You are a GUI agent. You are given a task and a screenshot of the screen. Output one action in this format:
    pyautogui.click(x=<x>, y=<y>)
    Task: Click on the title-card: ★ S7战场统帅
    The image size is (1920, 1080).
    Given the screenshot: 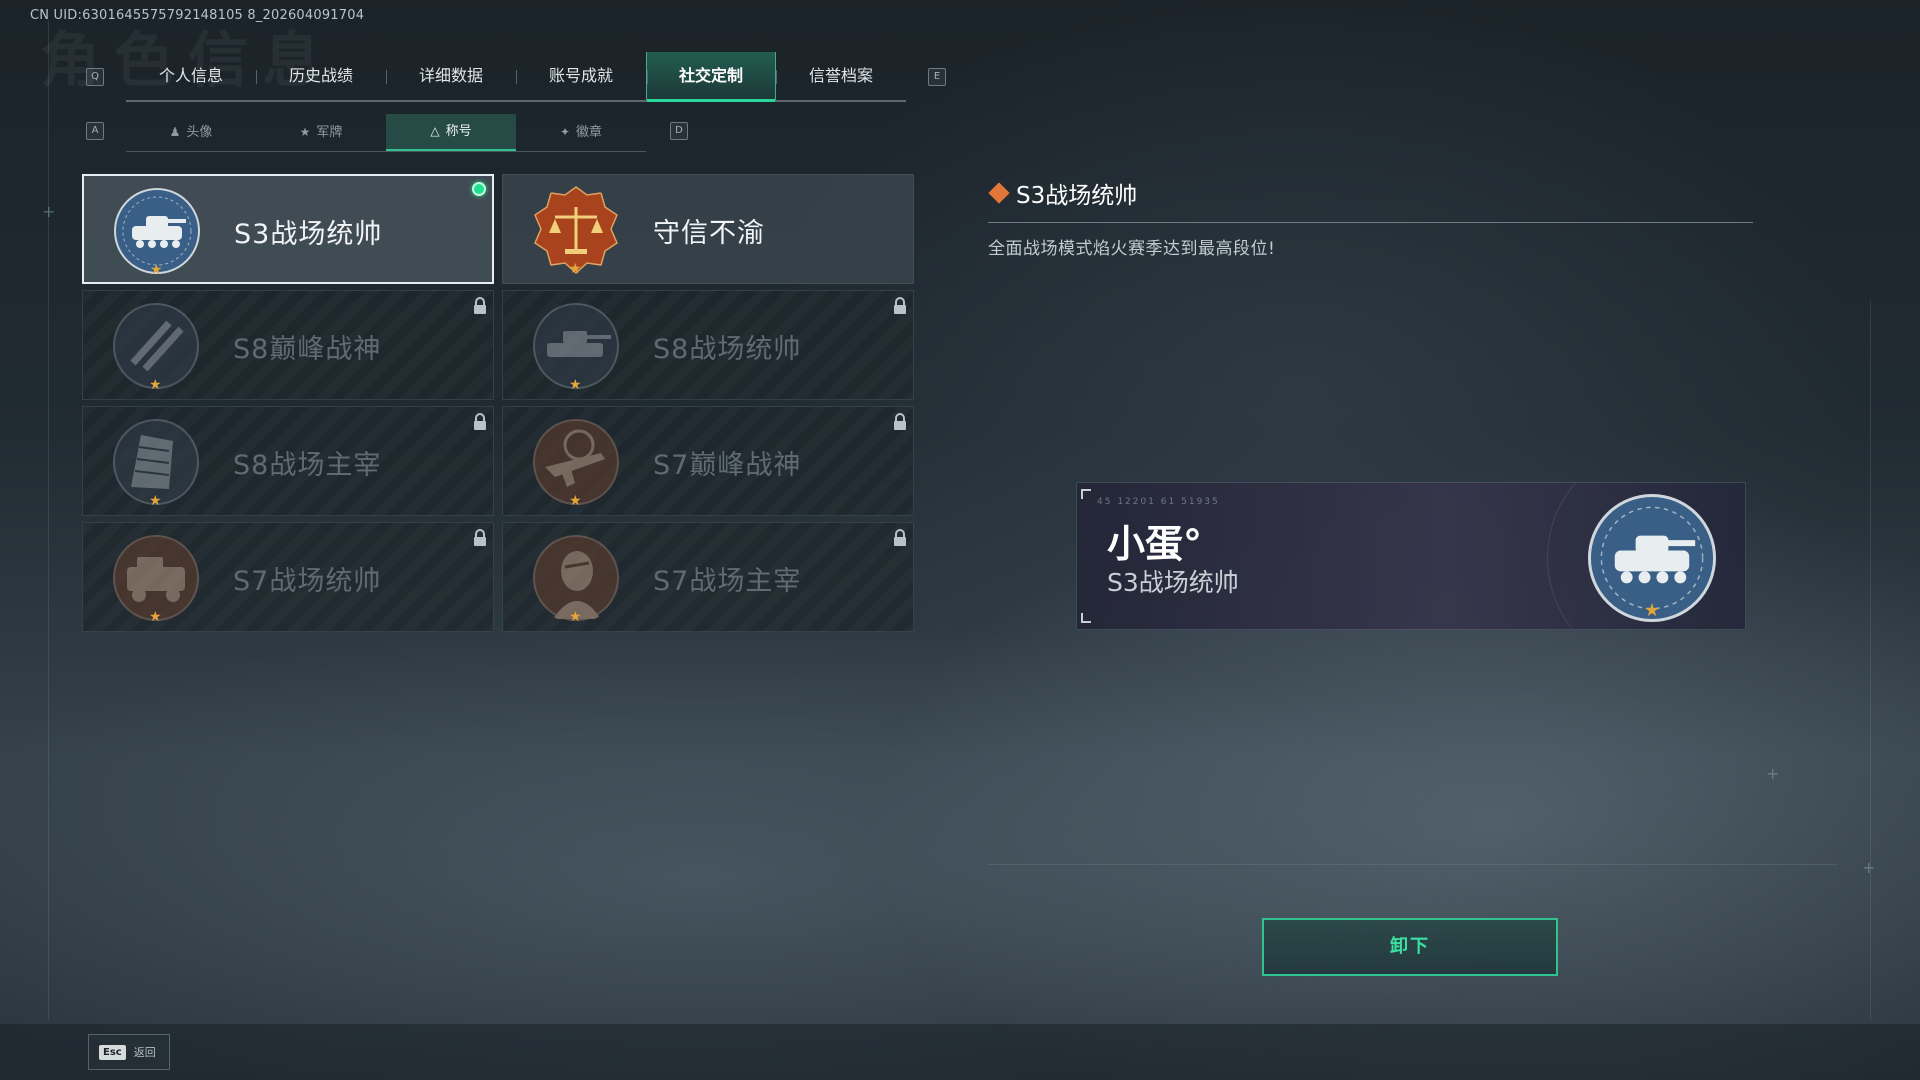 What is the action you would take?
    pyautogui.click(x=288, y=577)
    